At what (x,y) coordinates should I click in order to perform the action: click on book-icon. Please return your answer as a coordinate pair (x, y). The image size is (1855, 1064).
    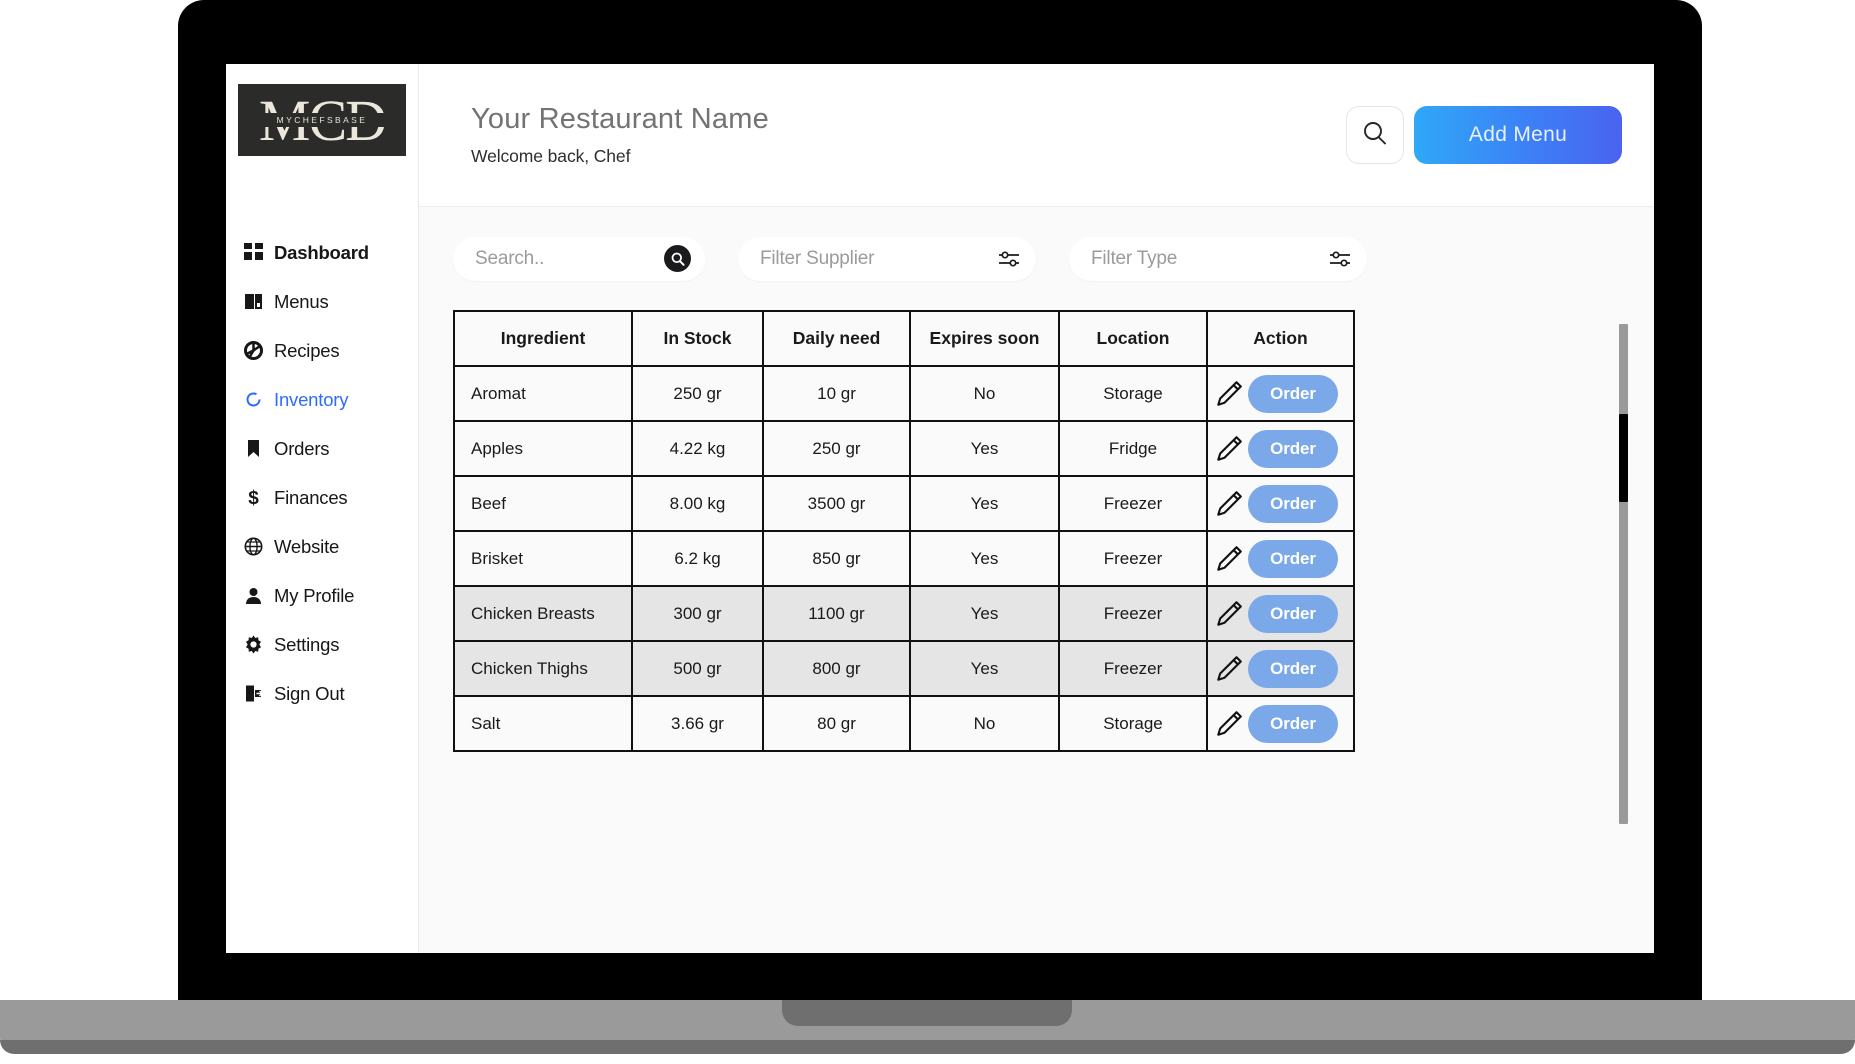
    Looking at the image, I should click on (253, 301).